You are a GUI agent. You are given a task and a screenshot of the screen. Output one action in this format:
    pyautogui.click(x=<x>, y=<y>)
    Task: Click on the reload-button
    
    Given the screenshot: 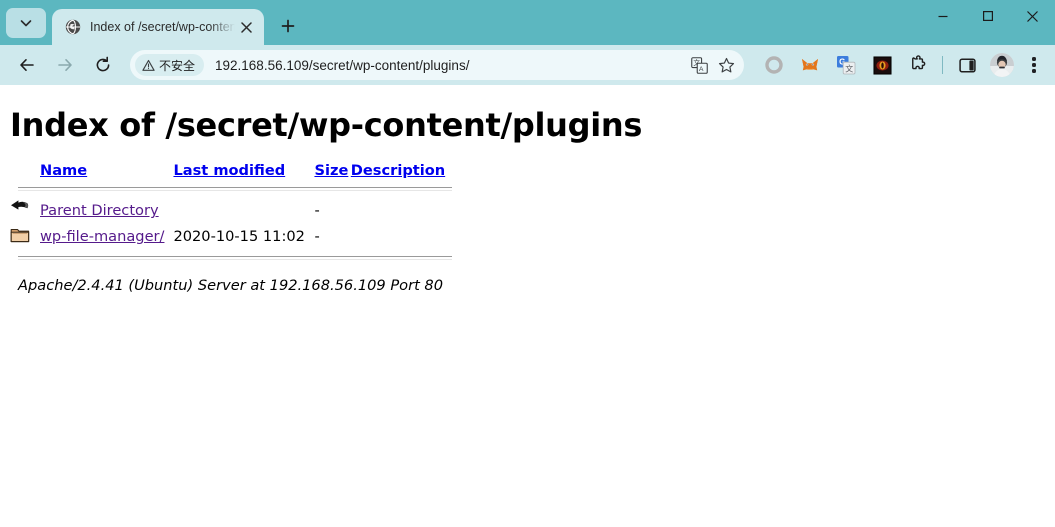 What is the action you would take?
    pyautogui.click(x=103, y=65)
    